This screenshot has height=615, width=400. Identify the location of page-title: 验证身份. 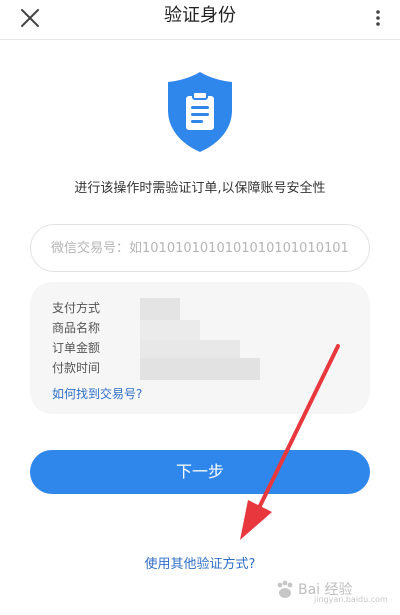
(200, 15).